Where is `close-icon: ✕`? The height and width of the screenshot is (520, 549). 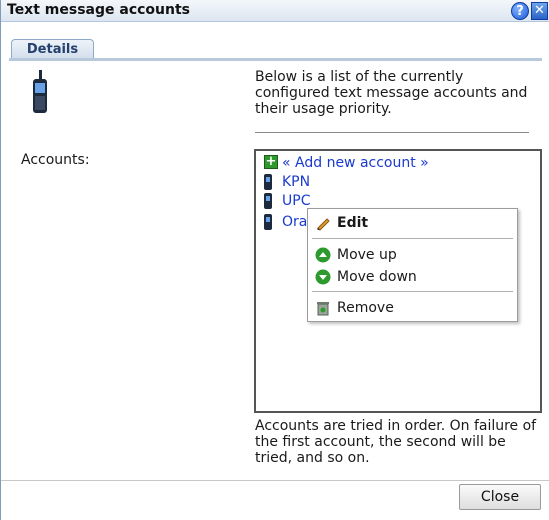 close-icon: ✕ is located at coordinates (539, 11).